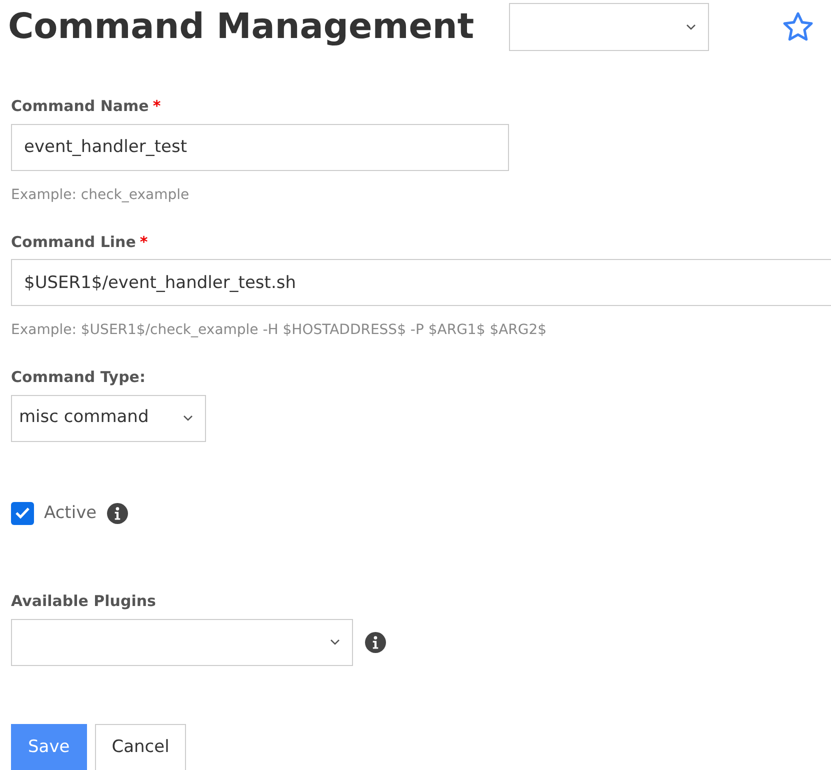  What do you see at coordinates (78, 377) in the screenshot?
I see `field-label: Command Type:` at bounding box center [78, 377].